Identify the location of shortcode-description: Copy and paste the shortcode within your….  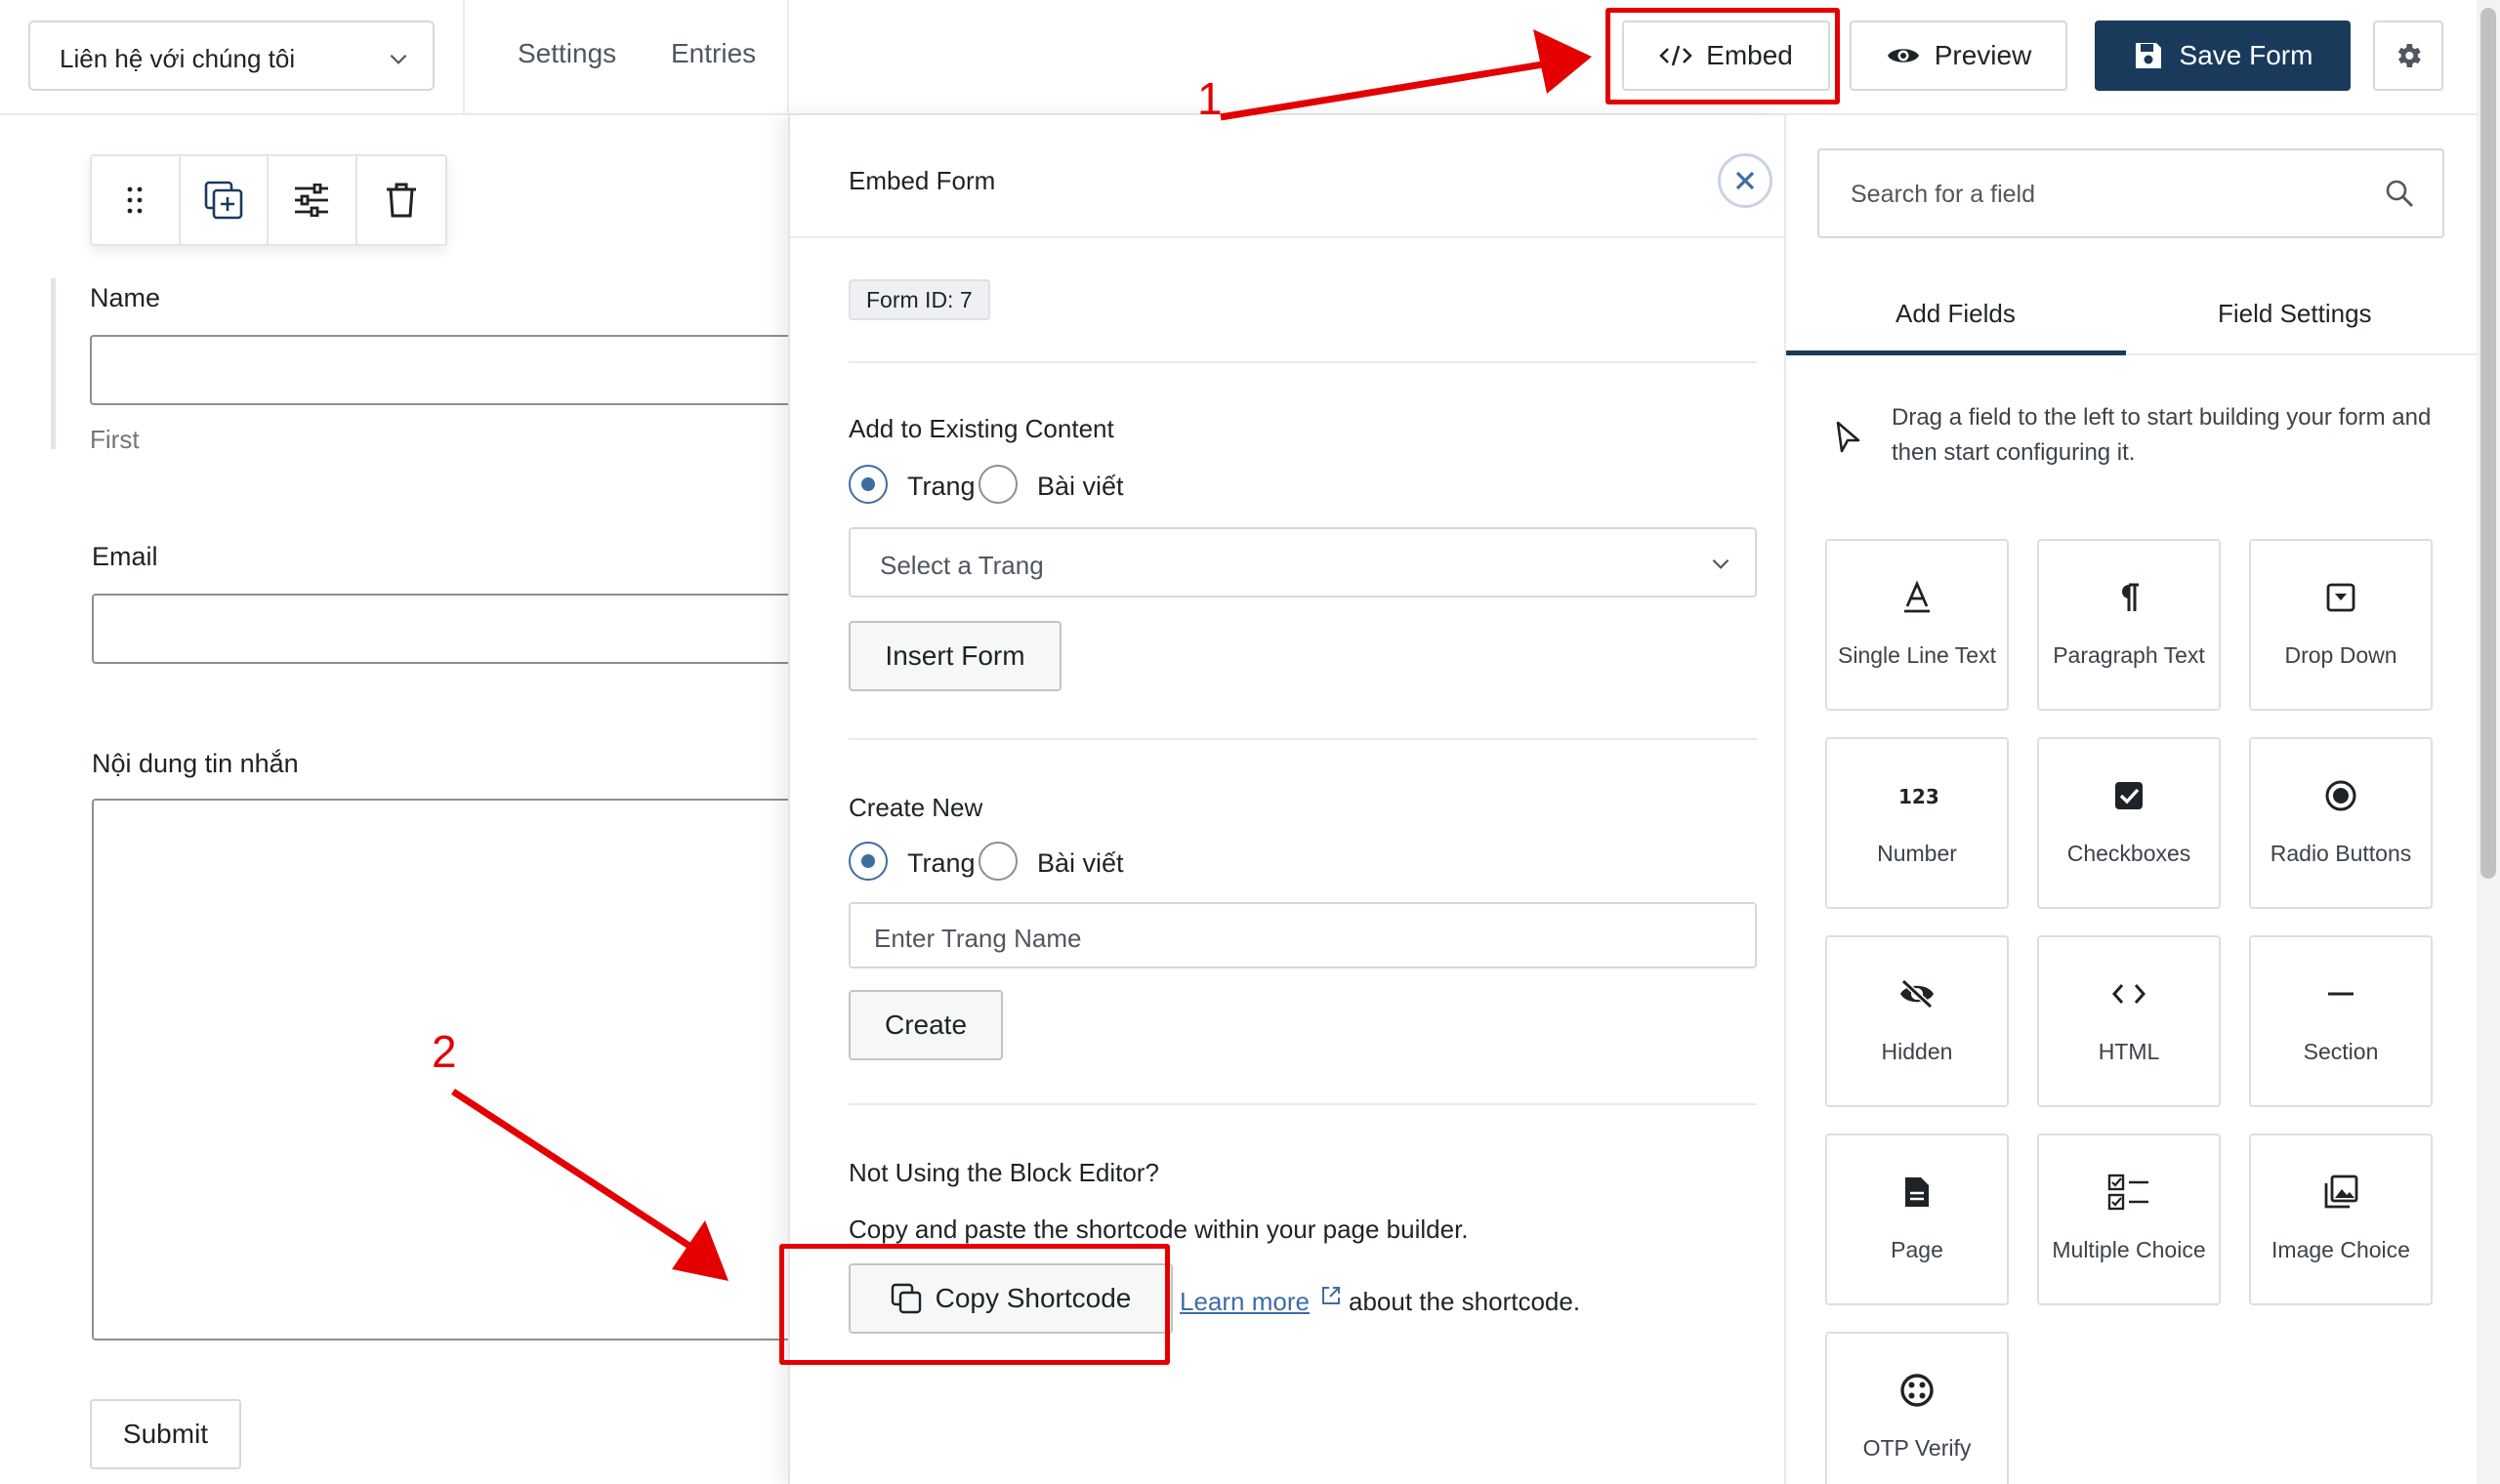
(1159, 1230).